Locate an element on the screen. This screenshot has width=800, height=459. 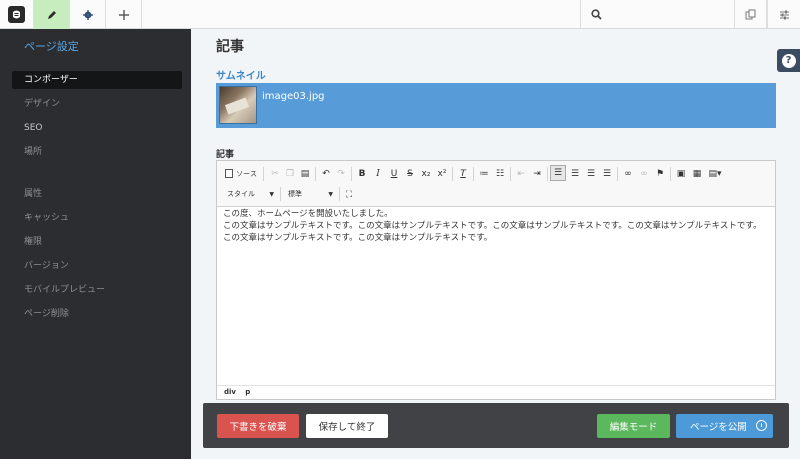
source-icon is located at coordinates (229, 173).